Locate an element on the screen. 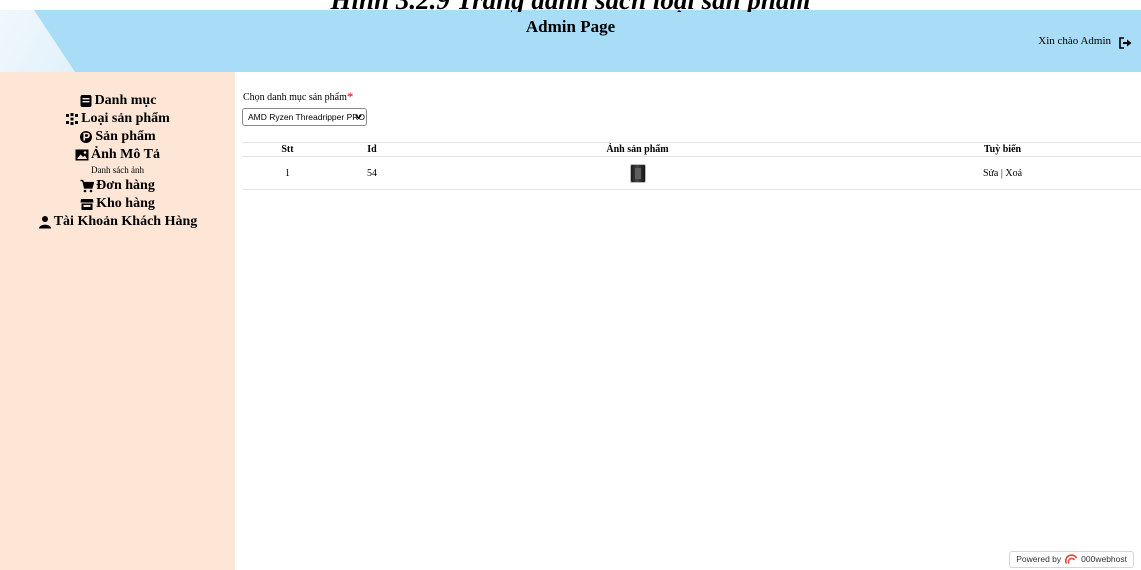 The width and height of the screenshot is (1141, 570). delete-link: Xoá is located at coordinates (1013, 173).